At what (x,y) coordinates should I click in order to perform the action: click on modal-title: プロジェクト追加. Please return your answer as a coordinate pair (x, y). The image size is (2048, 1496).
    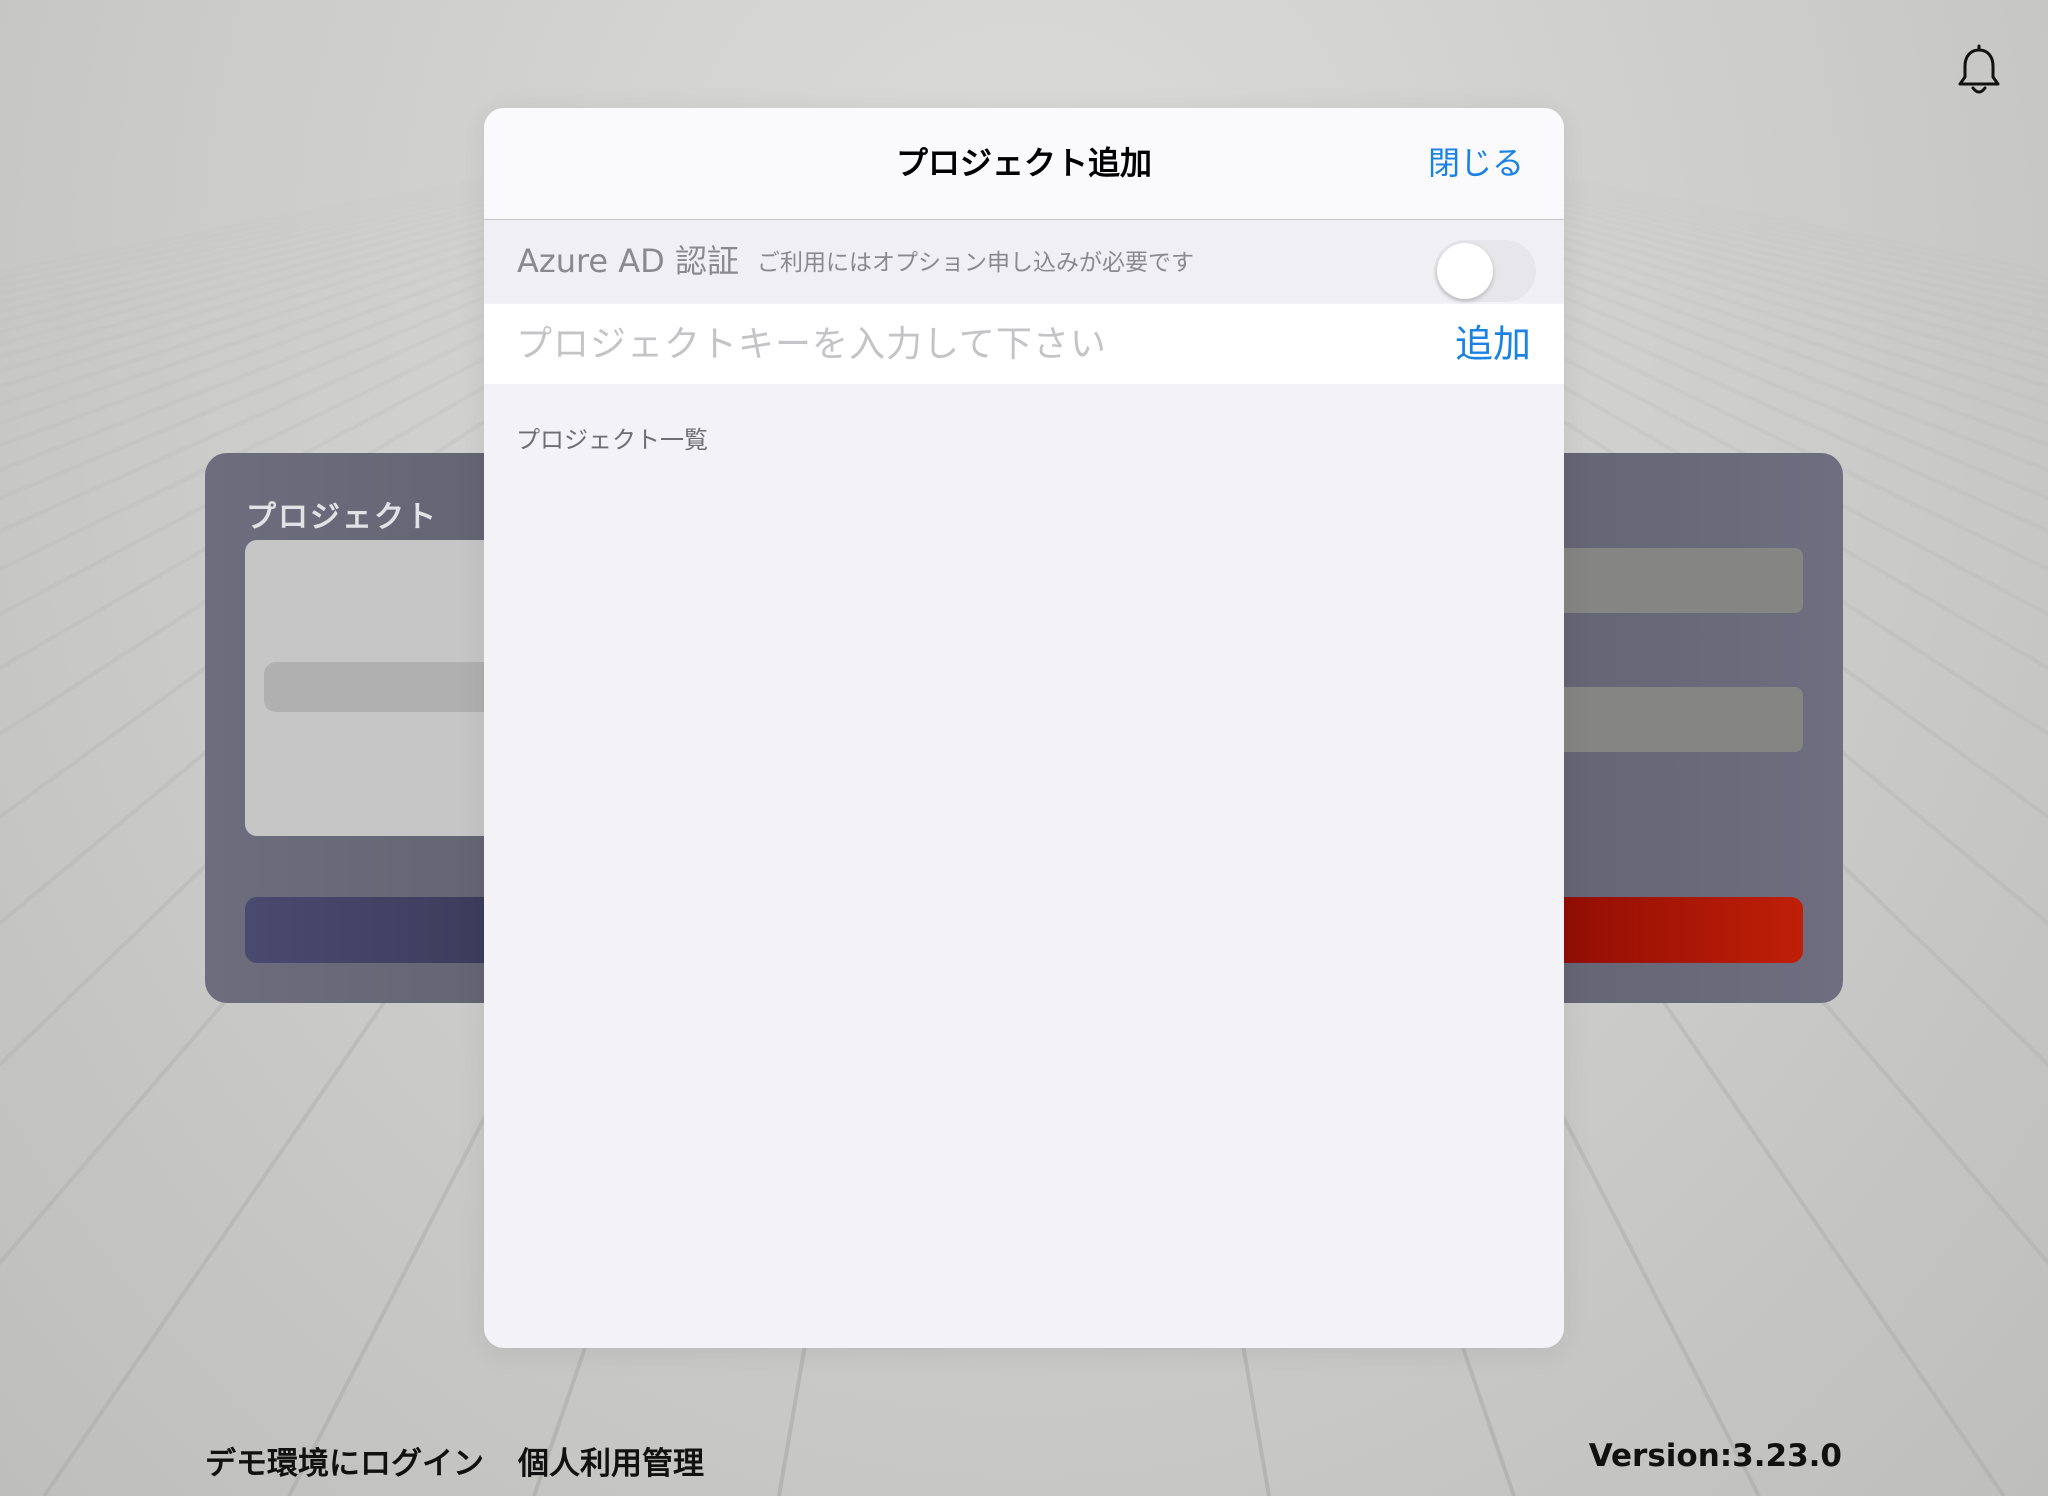
    Looking at the image, I should click on (1023, 163).